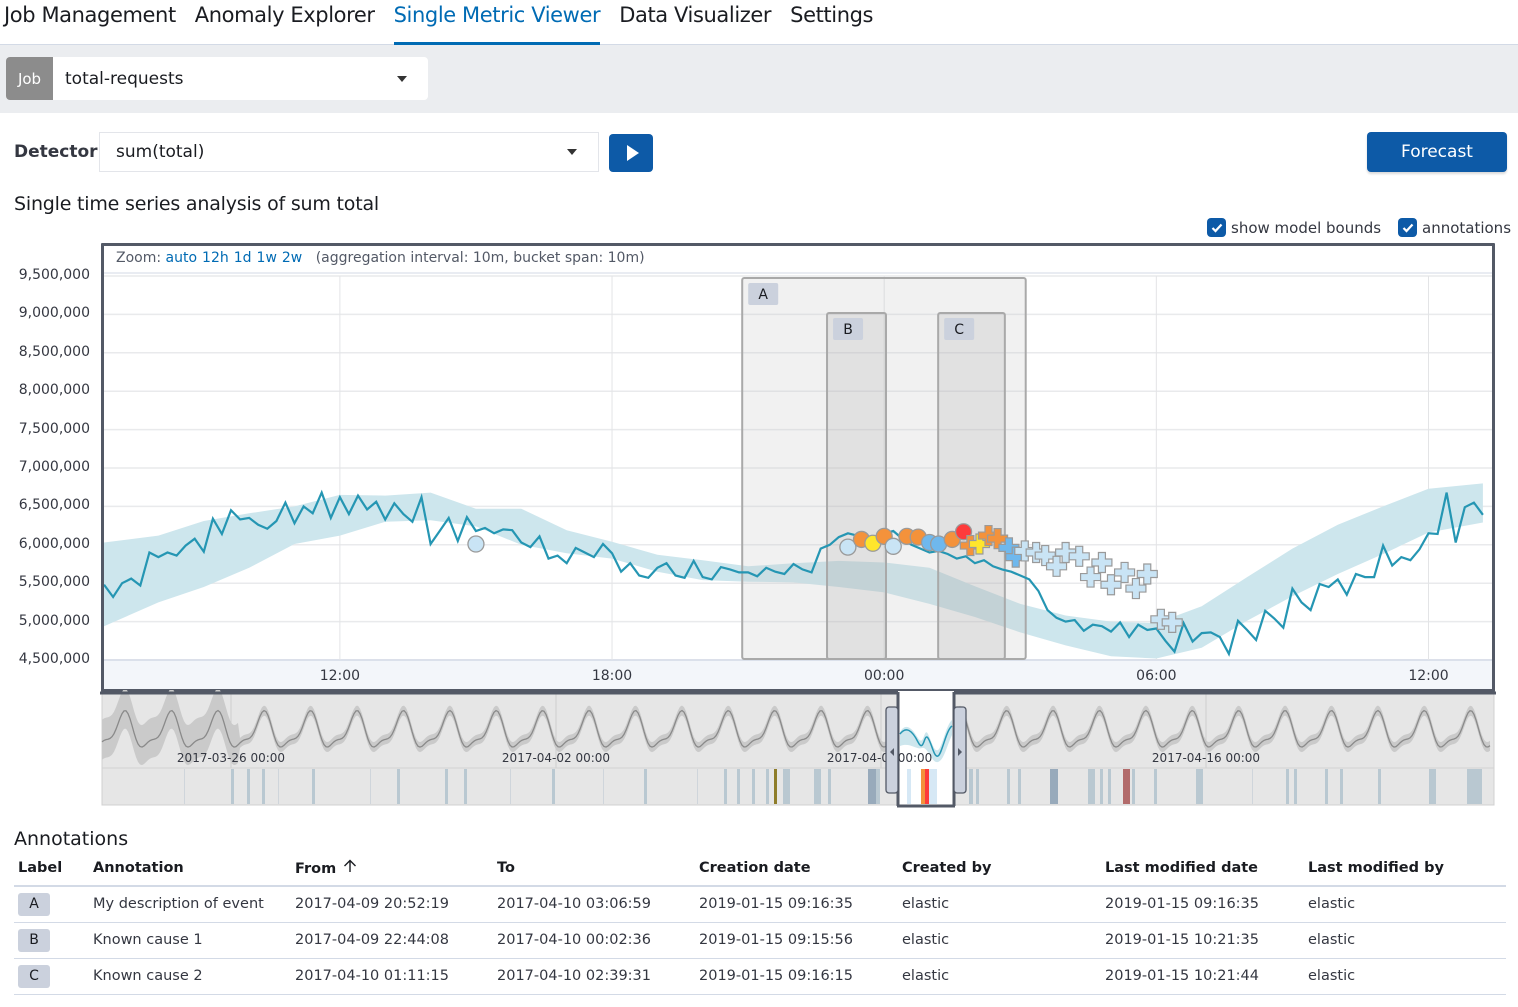 The image size is (1518, 1007). What do you see at coordinates (915, 758) in the screenshot?
I see `brush-range-label: 00:00` at bounding box center [915, 758].